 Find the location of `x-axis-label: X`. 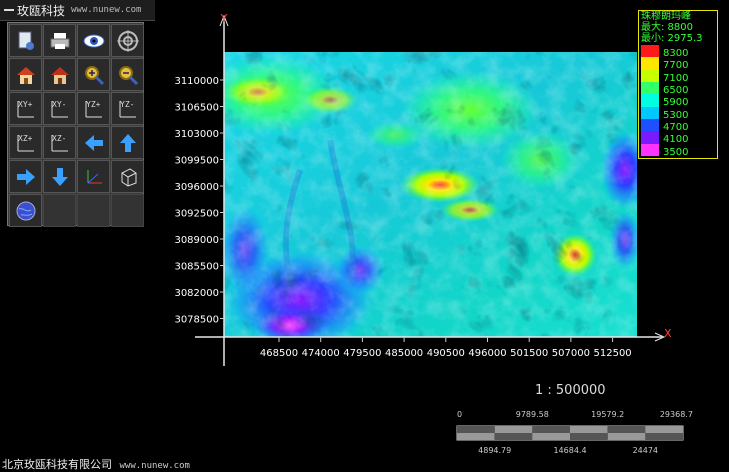

x-axis-label: X is located at coordinates (668, 333).